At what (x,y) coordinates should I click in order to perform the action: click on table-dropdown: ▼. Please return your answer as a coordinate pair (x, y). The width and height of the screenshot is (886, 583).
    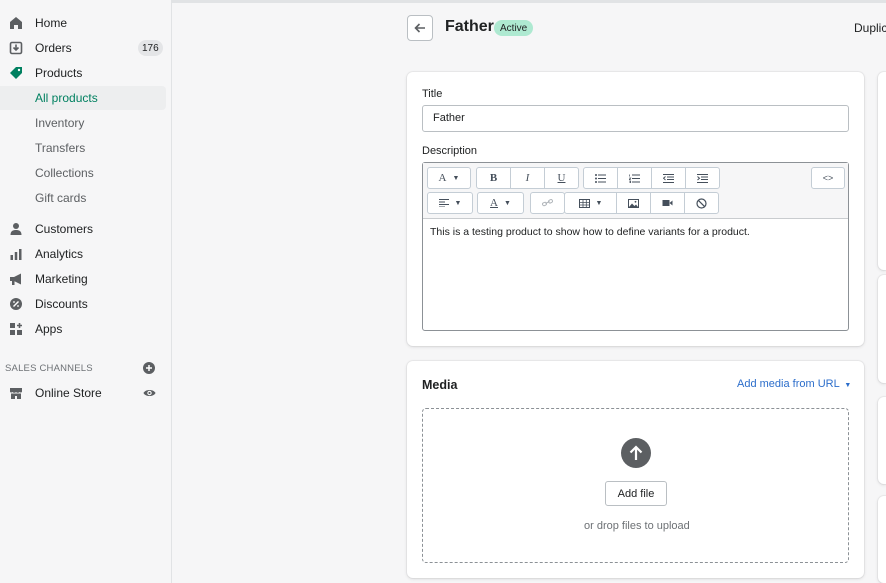
    Looking at the image, I should click on (591, 203).